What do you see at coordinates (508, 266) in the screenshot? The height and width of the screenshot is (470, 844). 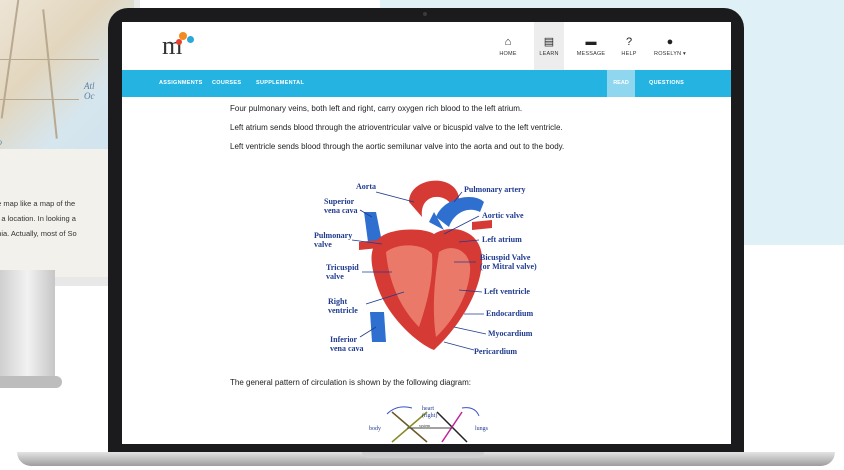 I see `label-bicuspid-valve: (or Mitral valve)` at bounding box center [508, 266].